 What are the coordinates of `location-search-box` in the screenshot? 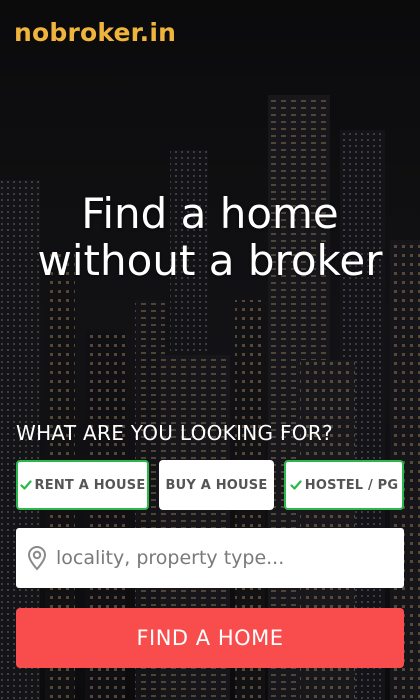 It's located at (210, 558).